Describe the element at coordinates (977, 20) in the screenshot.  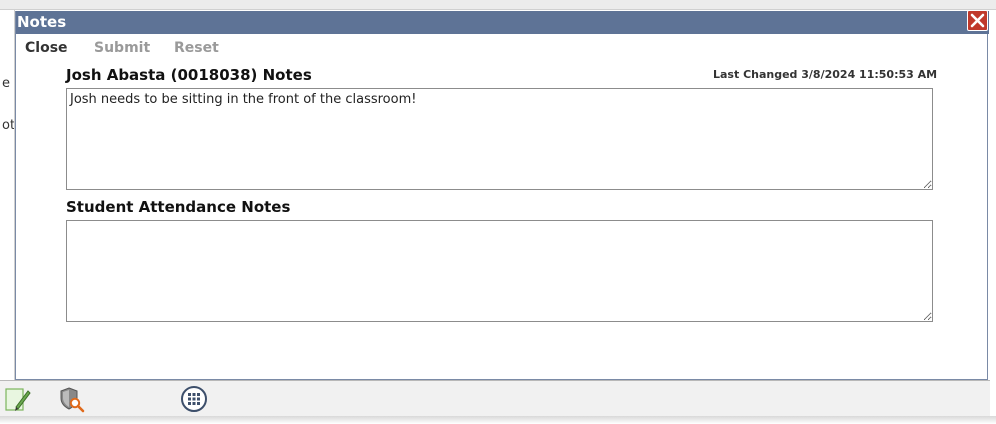
I see `close-x-icon` at that location.